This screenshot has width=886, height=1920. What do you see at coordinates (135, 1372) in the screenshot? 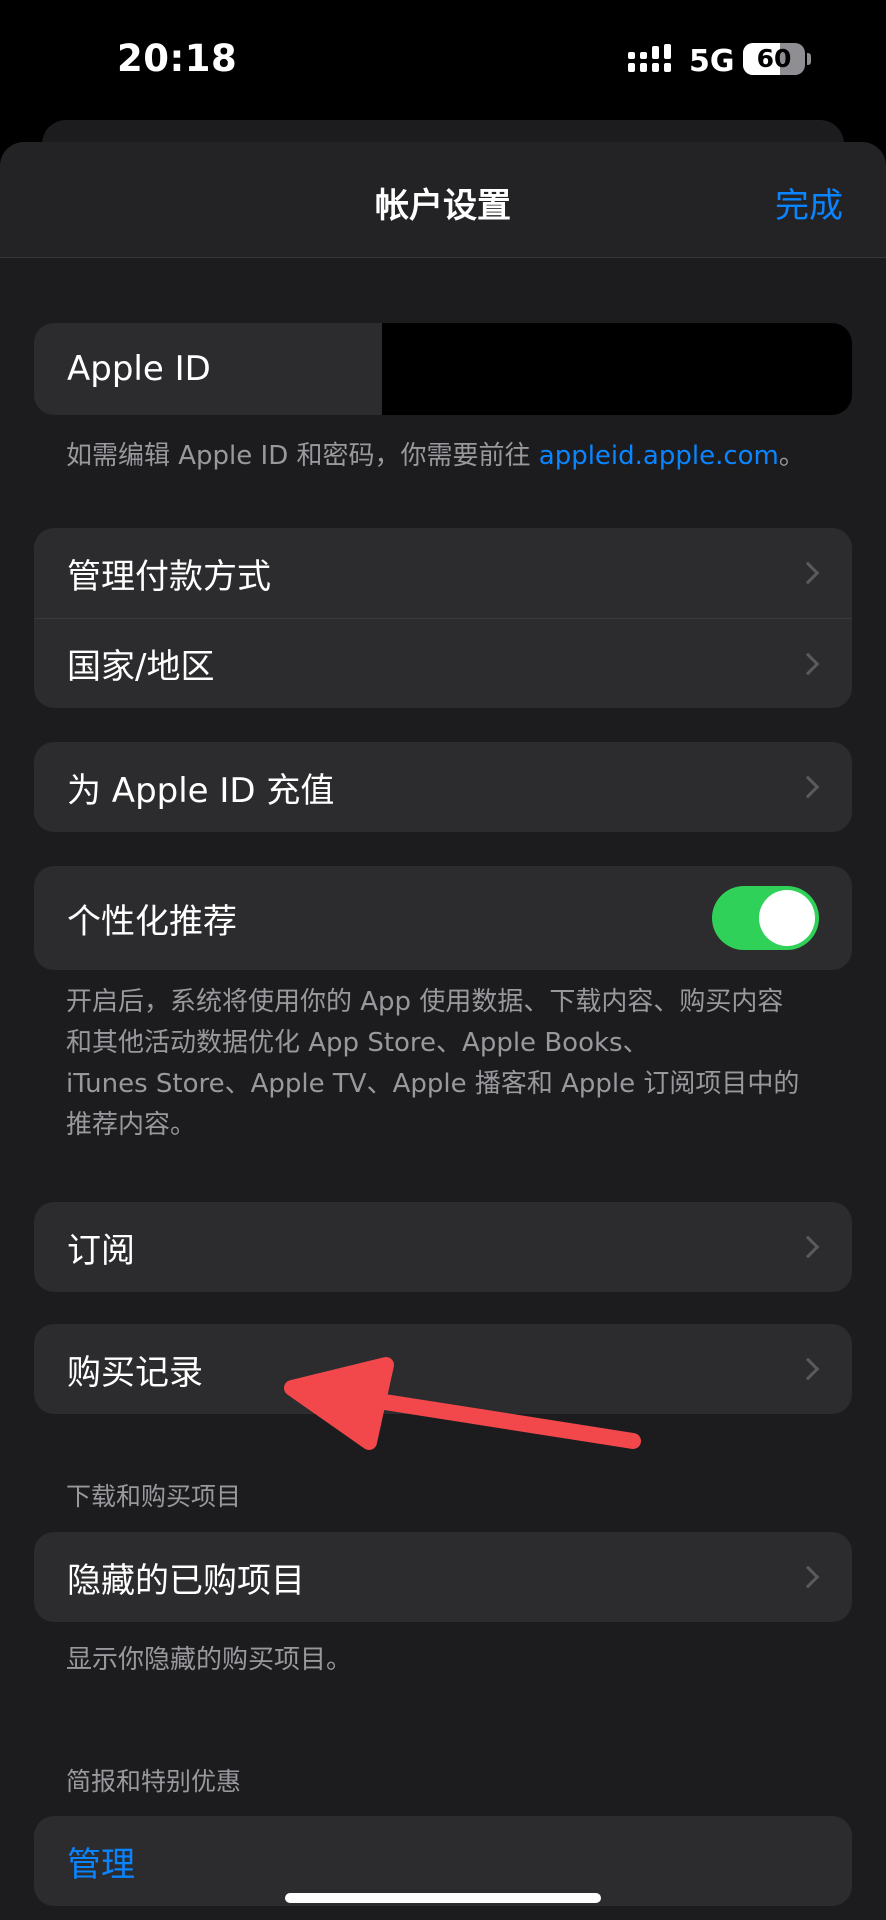
I see `purchase-history-label: 购买记录` at bounding box center [135, 1372].